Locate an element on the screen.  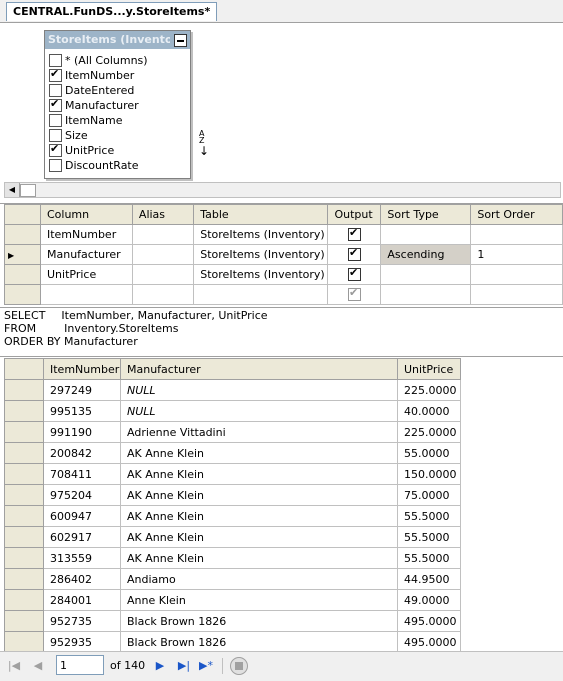
results-header-manufacturer: Manufacturer is located at coordinates (259, 369).